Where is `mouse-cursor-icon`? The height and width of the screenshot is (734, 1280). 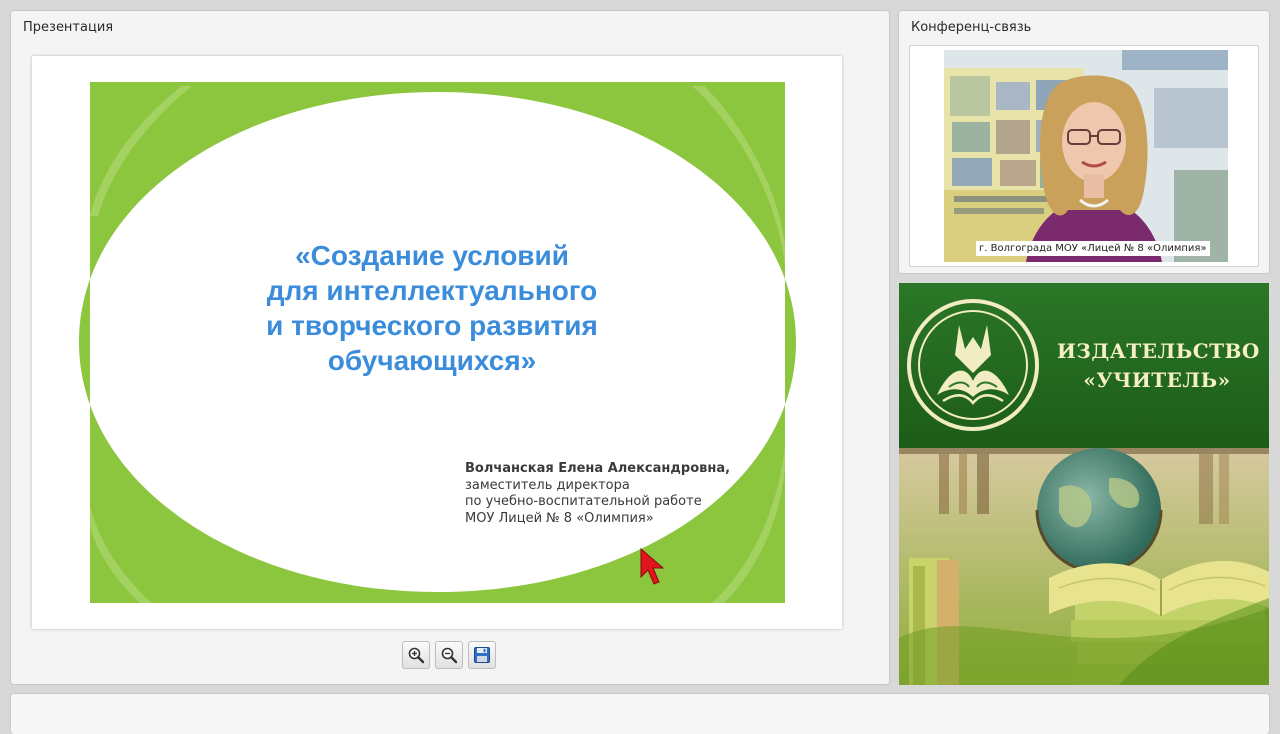 mouse-cursor-icon is located at coordinates (652, 566).